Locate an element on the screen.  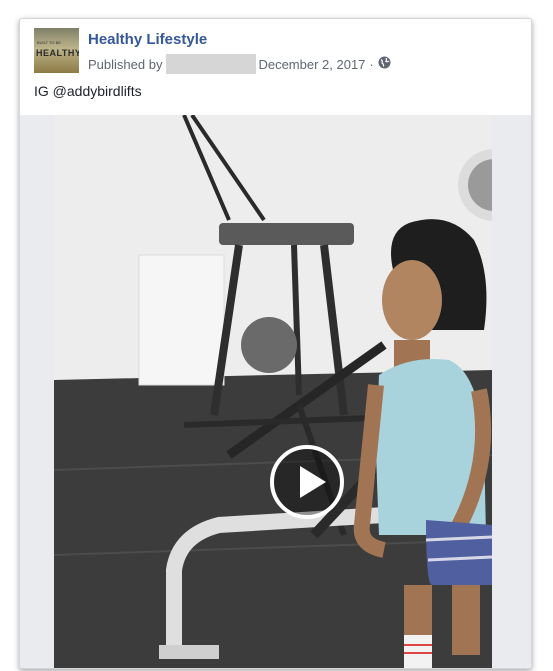
play-icon is located at coordinates (307, 482).